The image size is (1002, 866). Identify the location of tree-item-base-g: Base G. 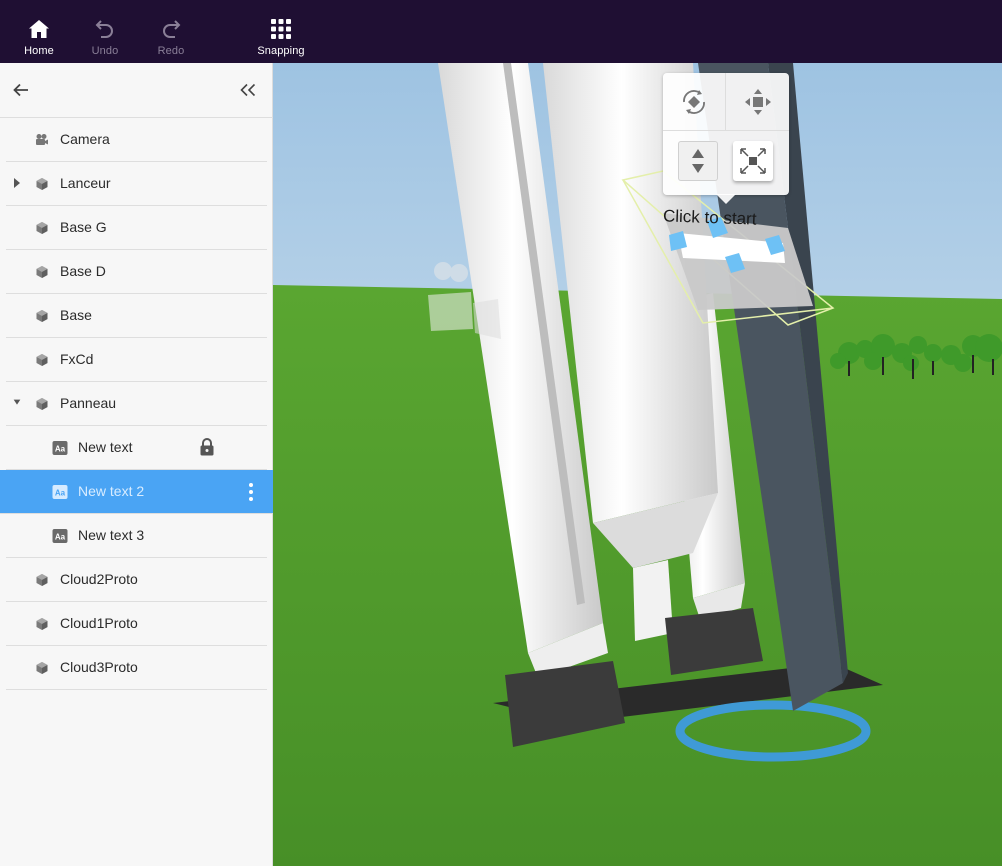
(136, 228).